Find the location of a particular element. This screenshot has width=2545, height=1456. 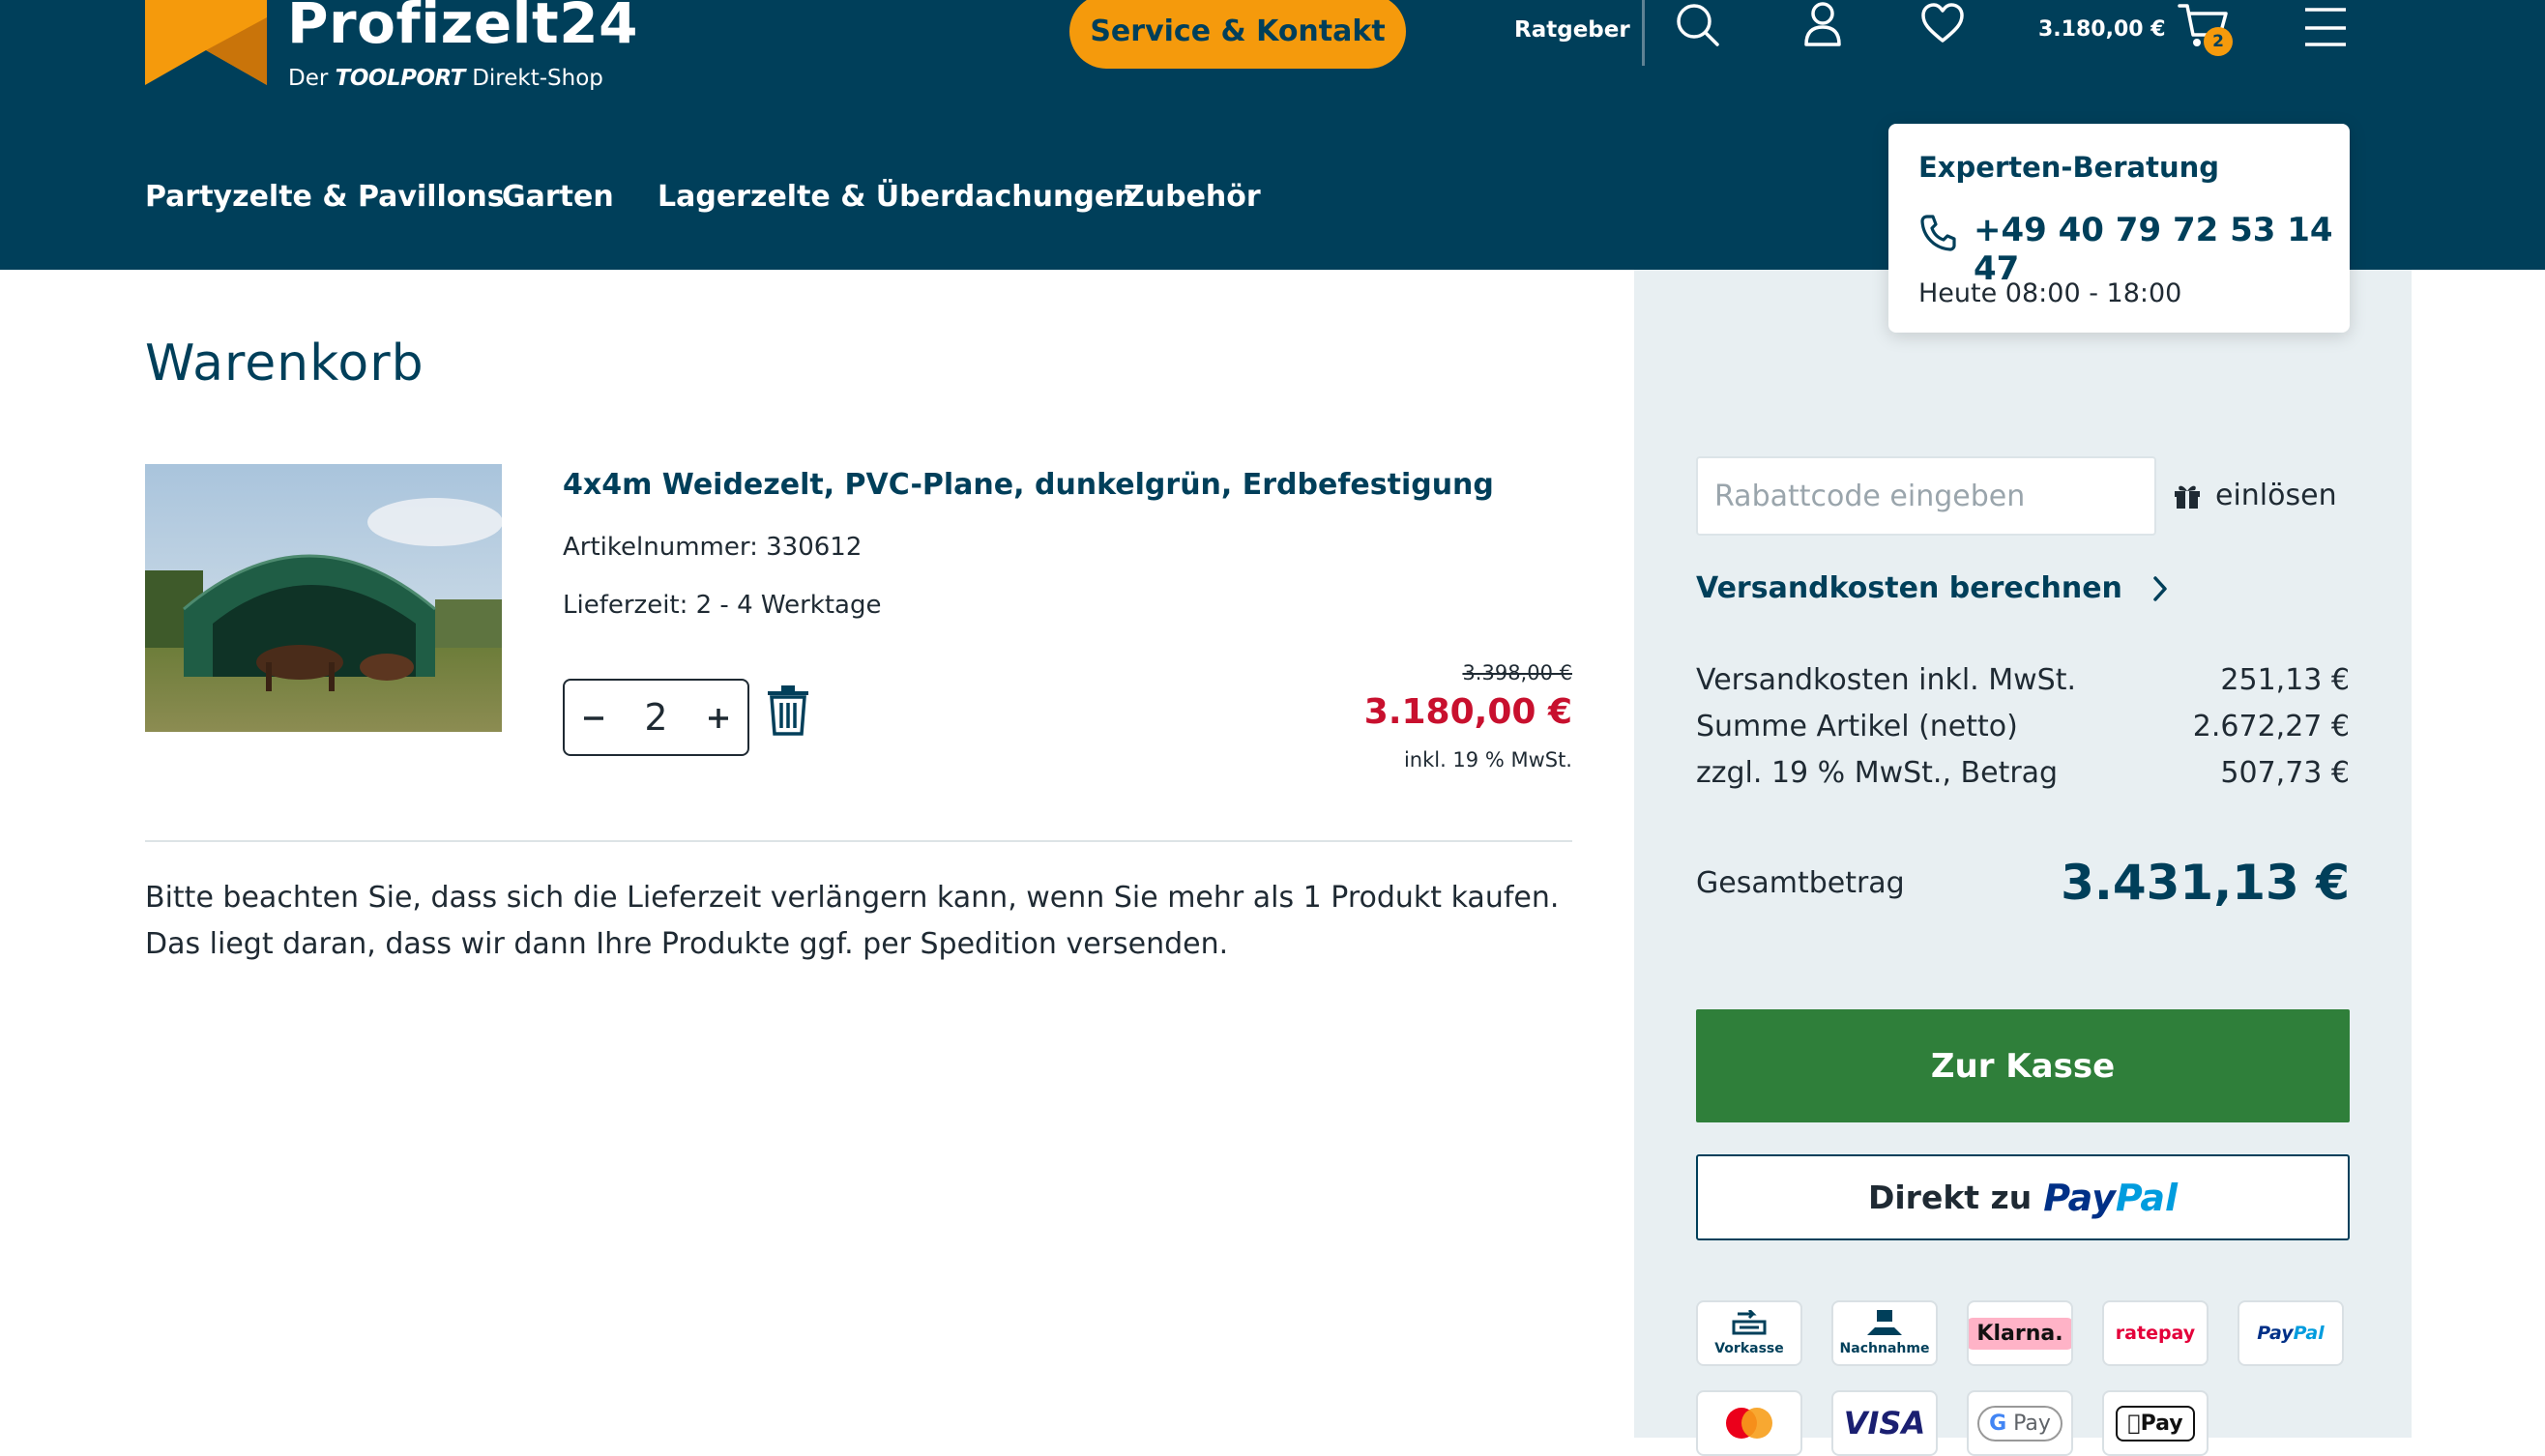

summary-row-net: Summe Artikel (netto) 2.672,27 € is located at coordinates (2023, 727).